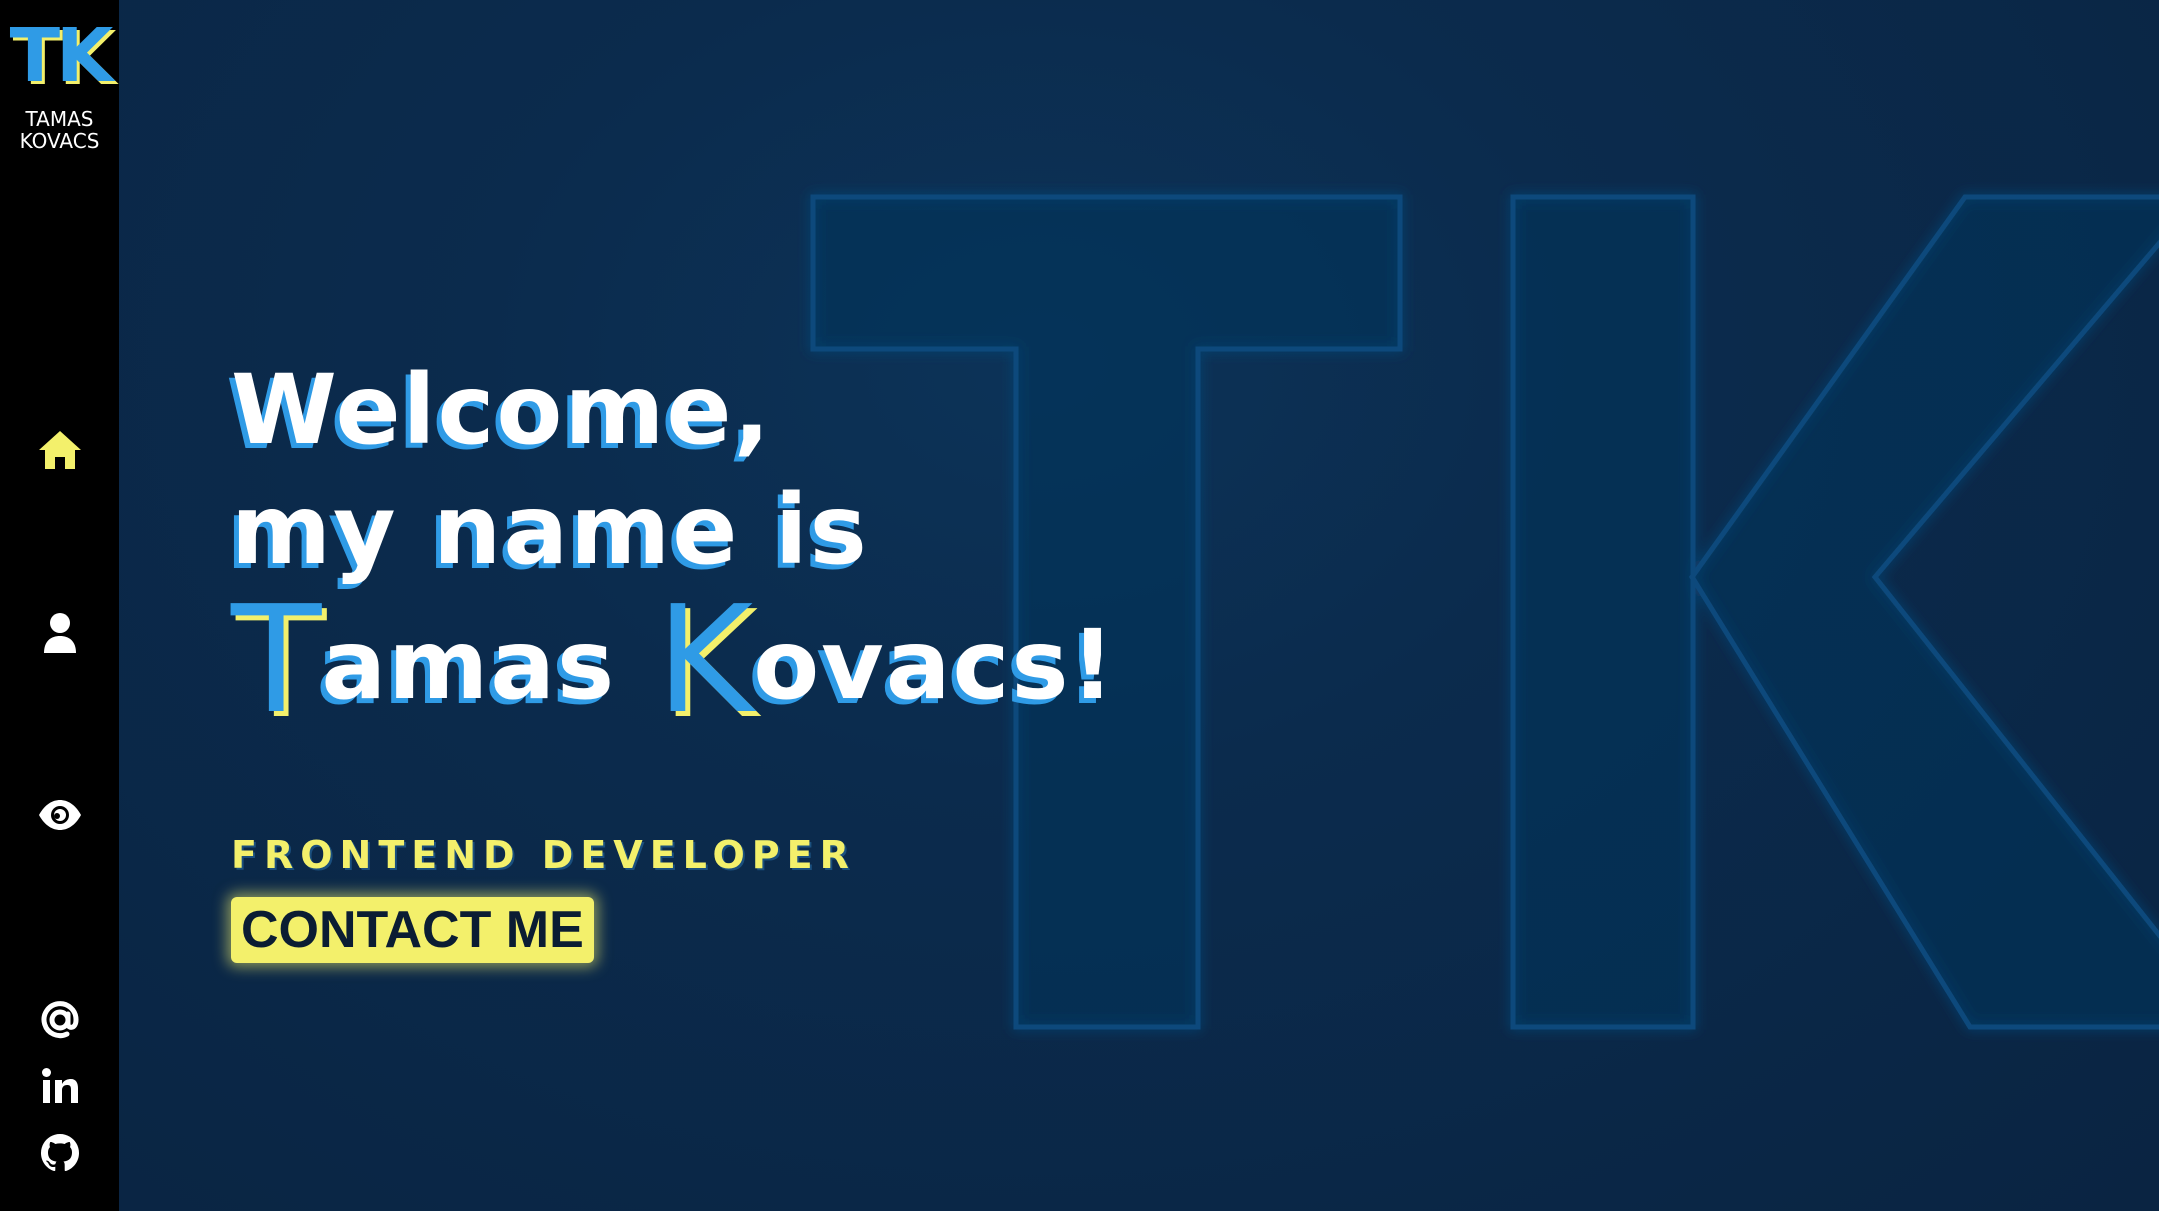 The height and width of the screenshot is (1211, 2159). I want to click on first-name-initial: T, so click(276, 660).